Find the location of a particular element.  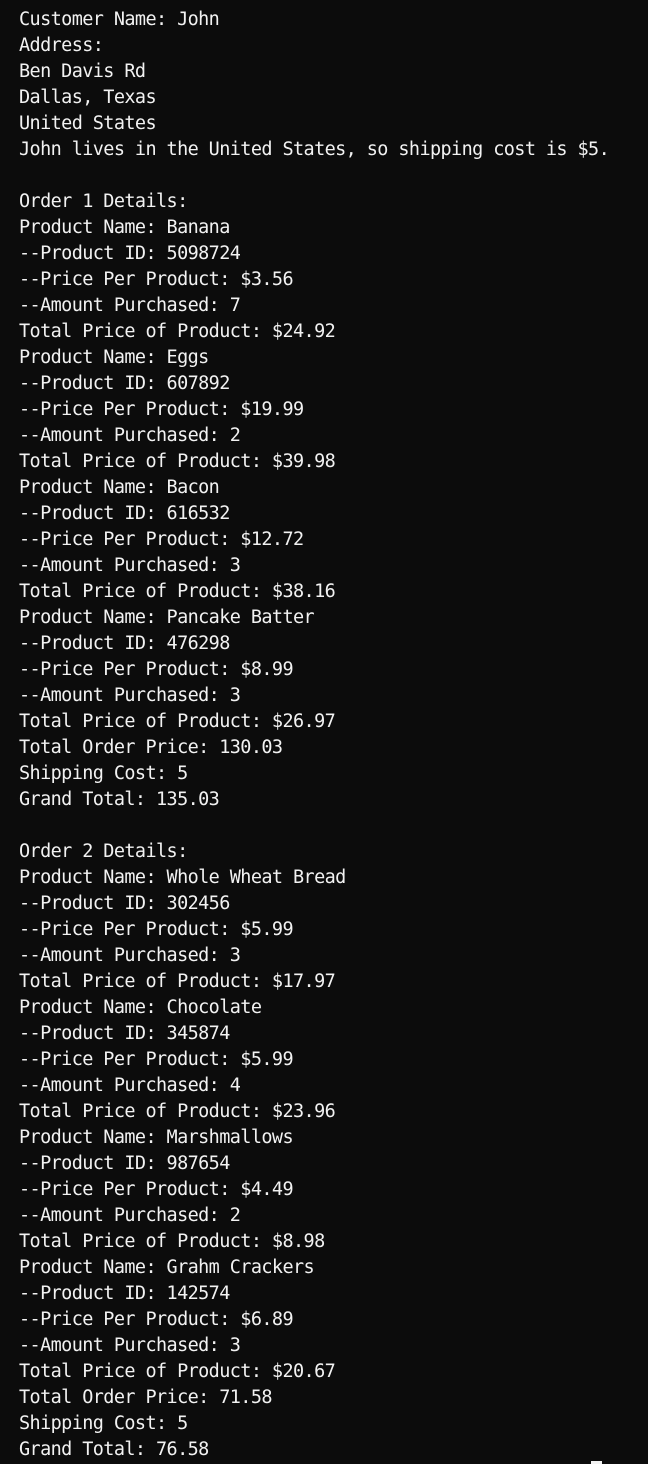

console-line: --Price Per Product: $6.89 is located at coordinates (156, 1319).